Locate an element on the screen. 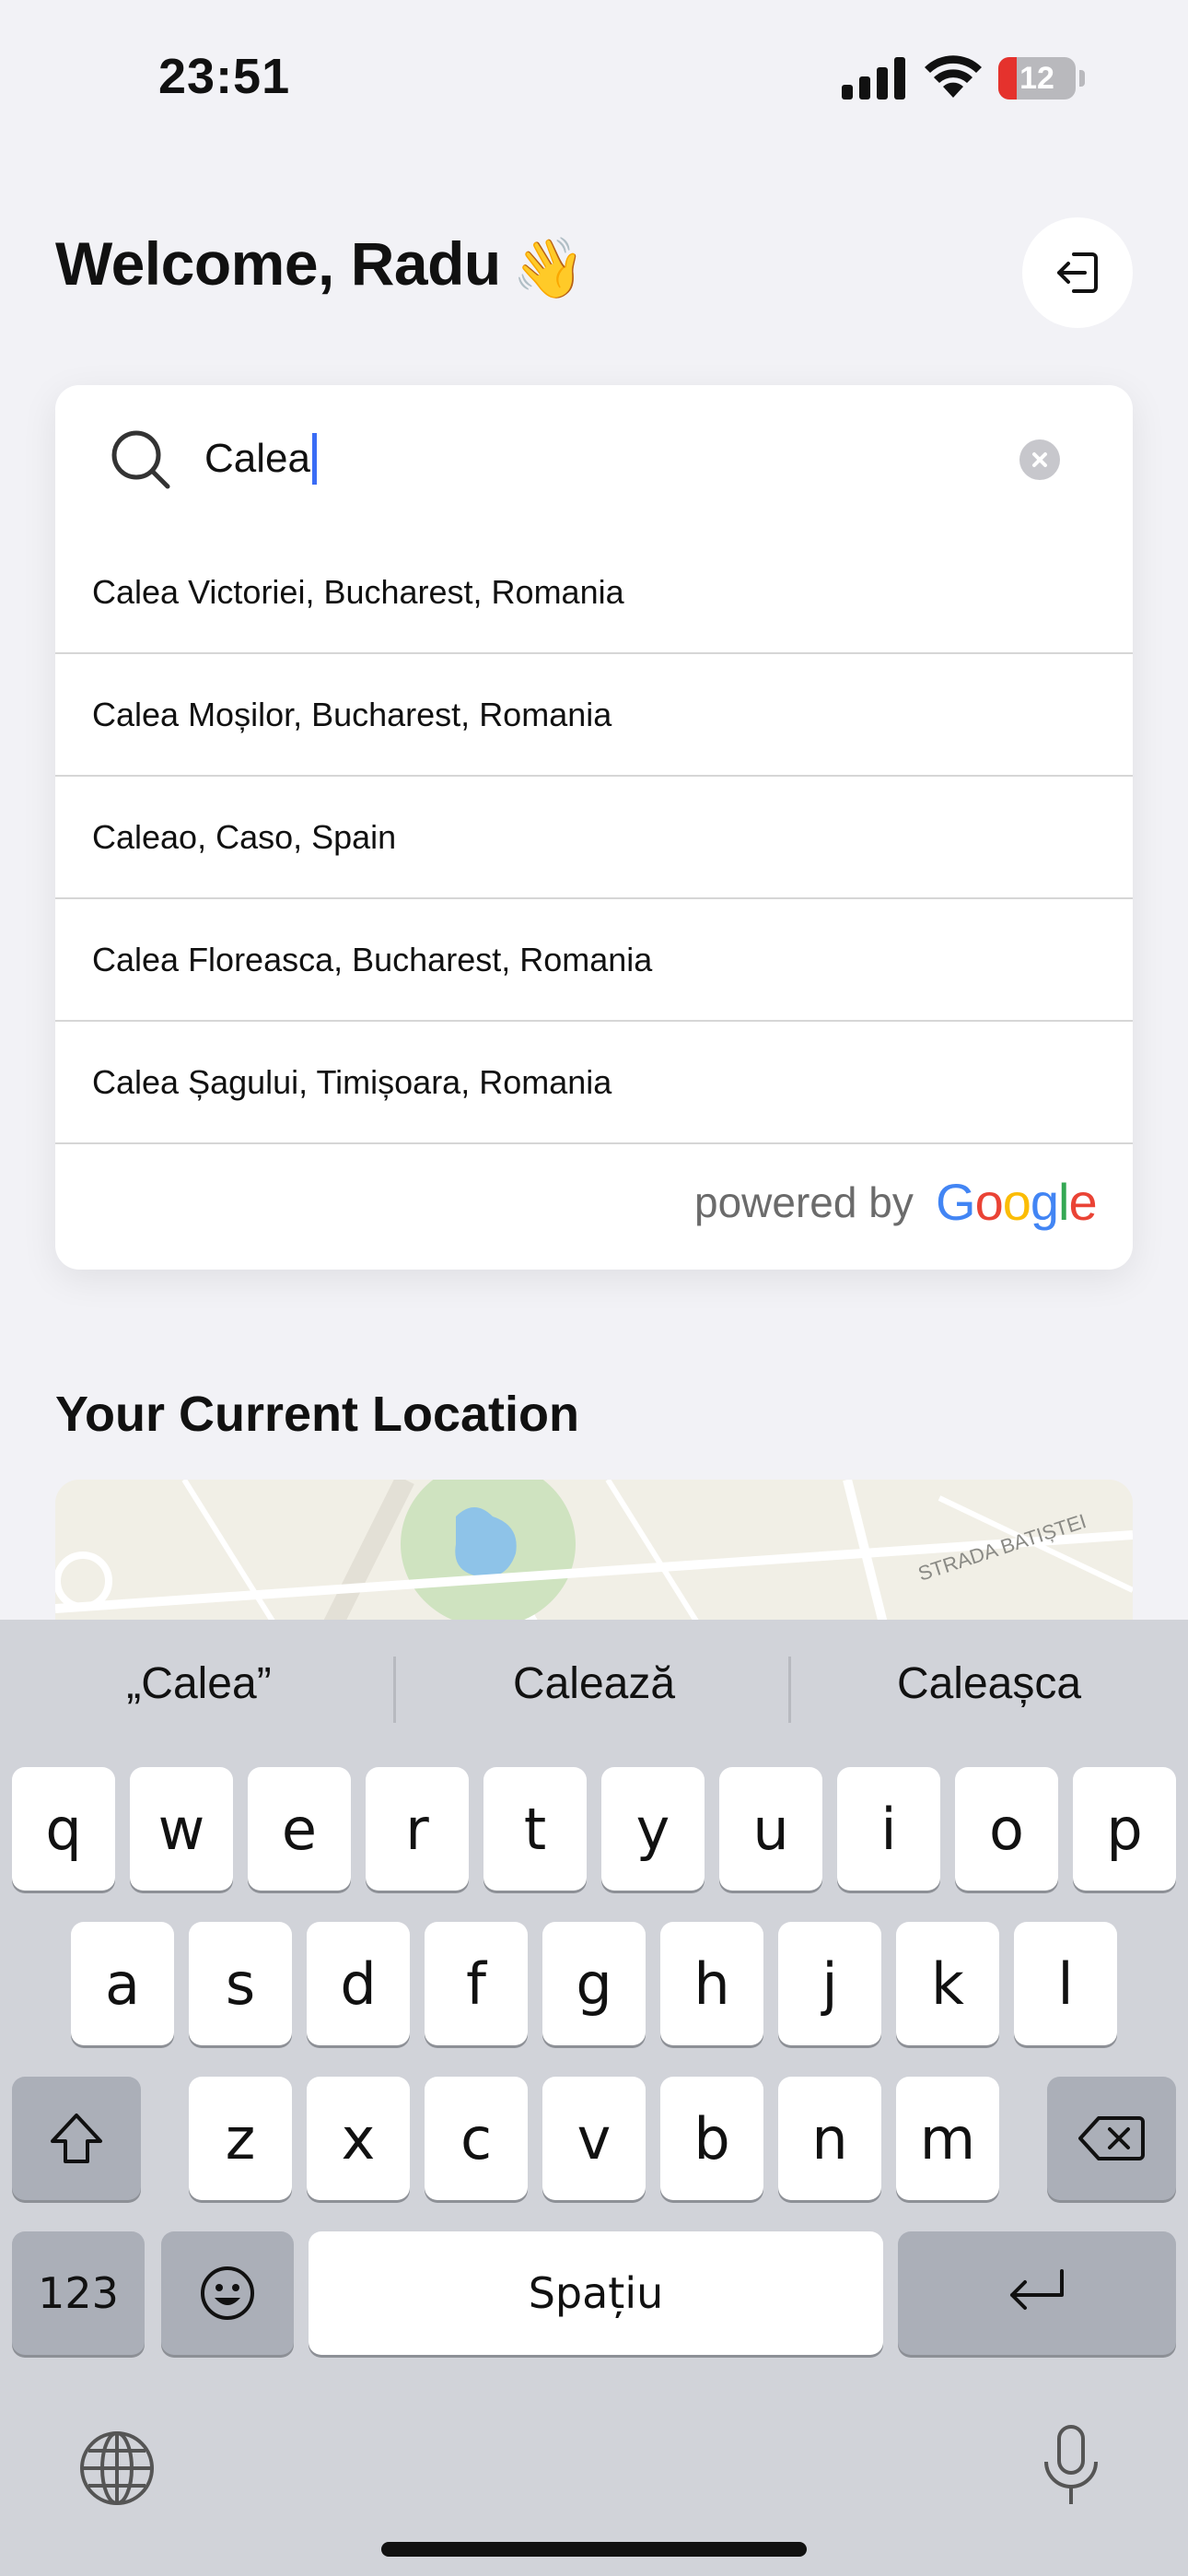 The height and width of the screenshot is (2576, 1188). logout-icon is located at coordinates (1077, 272).